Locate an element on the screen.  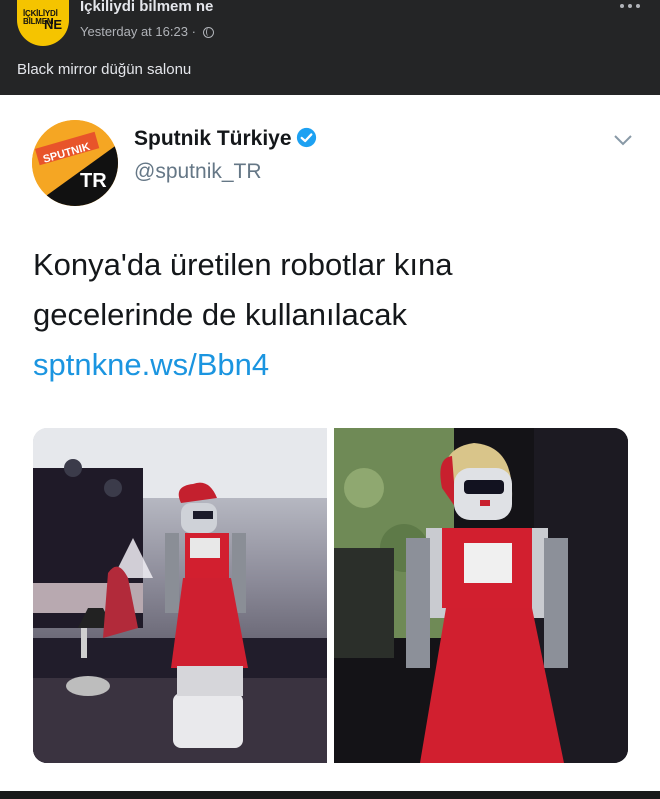
sputnik-avatar: SPUTNIK TR is located at coordinates (75, 163).